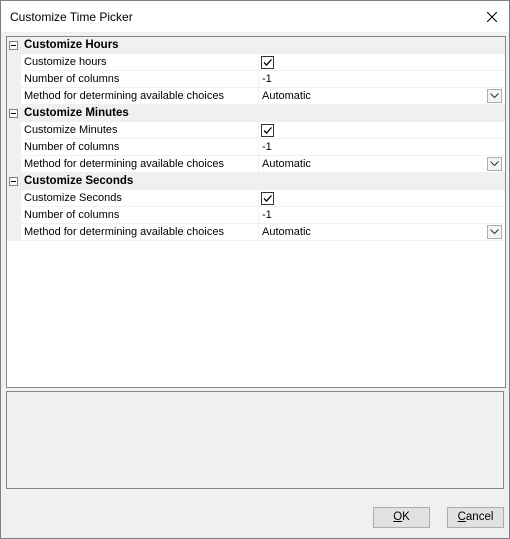 The image size is (510, 539). I want to click on ok-button: OK, so click(401, 517).